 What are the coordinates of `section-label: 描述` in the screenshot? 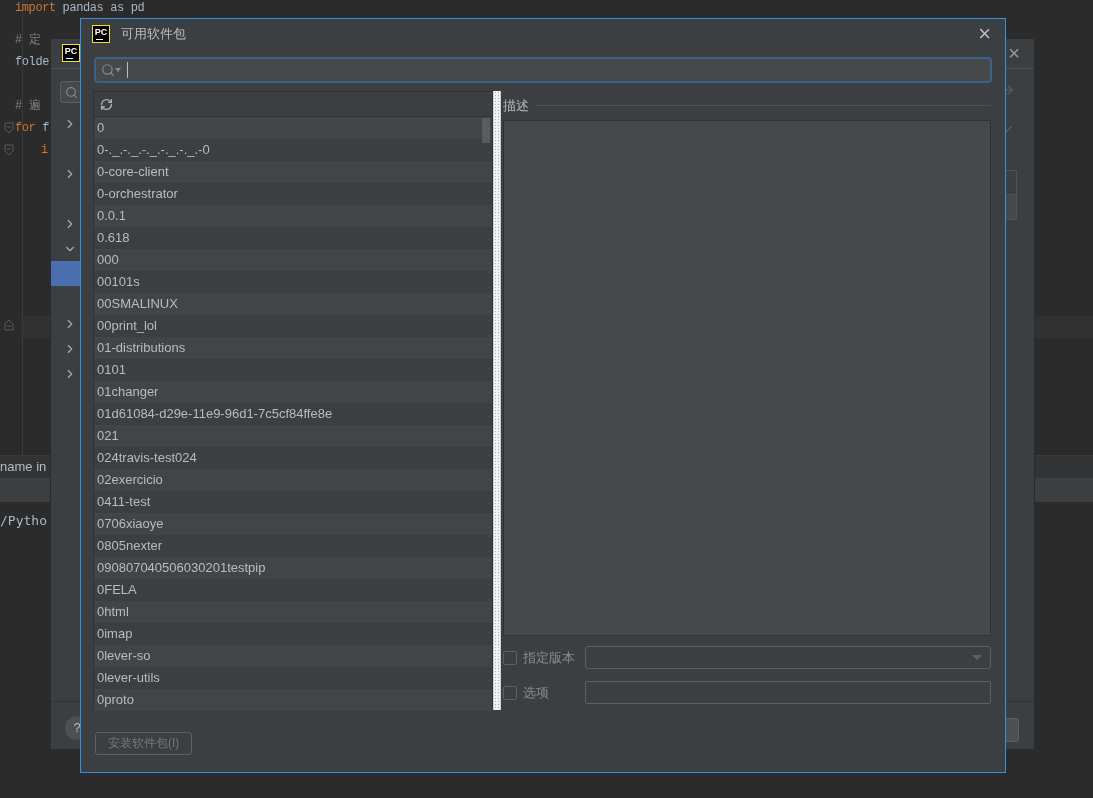 It's located at (516, 105).